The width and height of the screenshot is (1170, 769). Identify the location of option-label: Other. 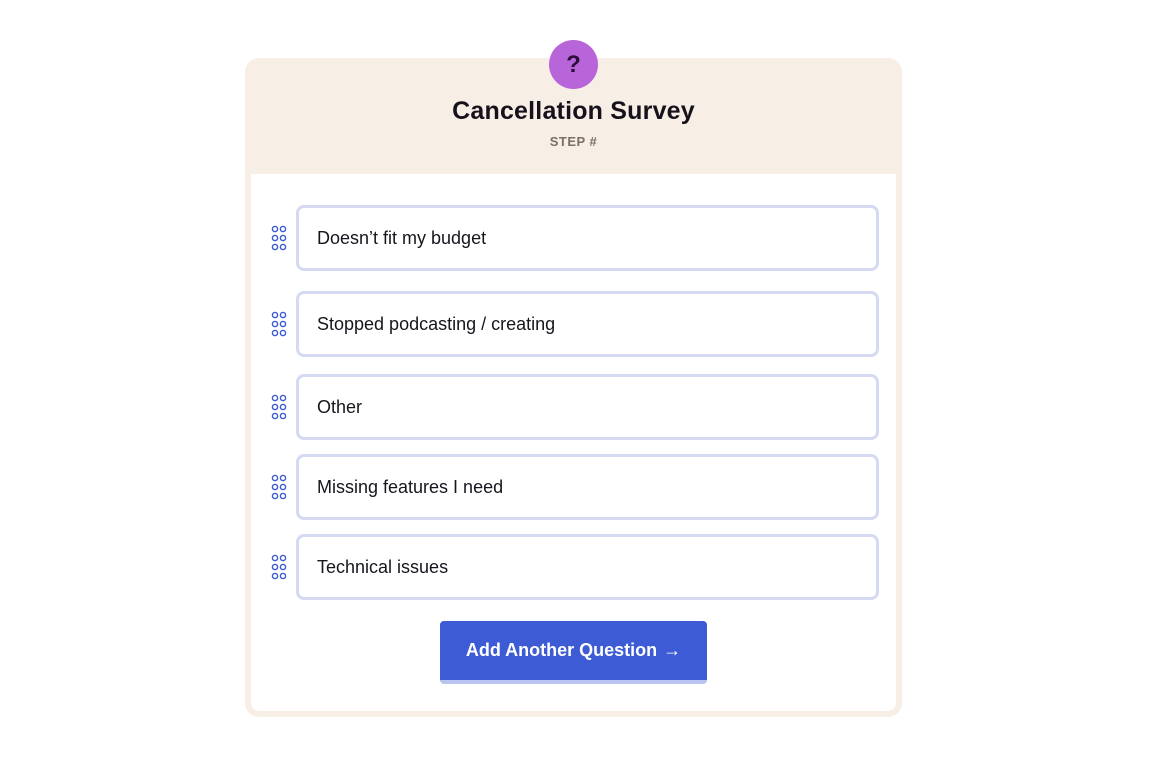
(340, 406).